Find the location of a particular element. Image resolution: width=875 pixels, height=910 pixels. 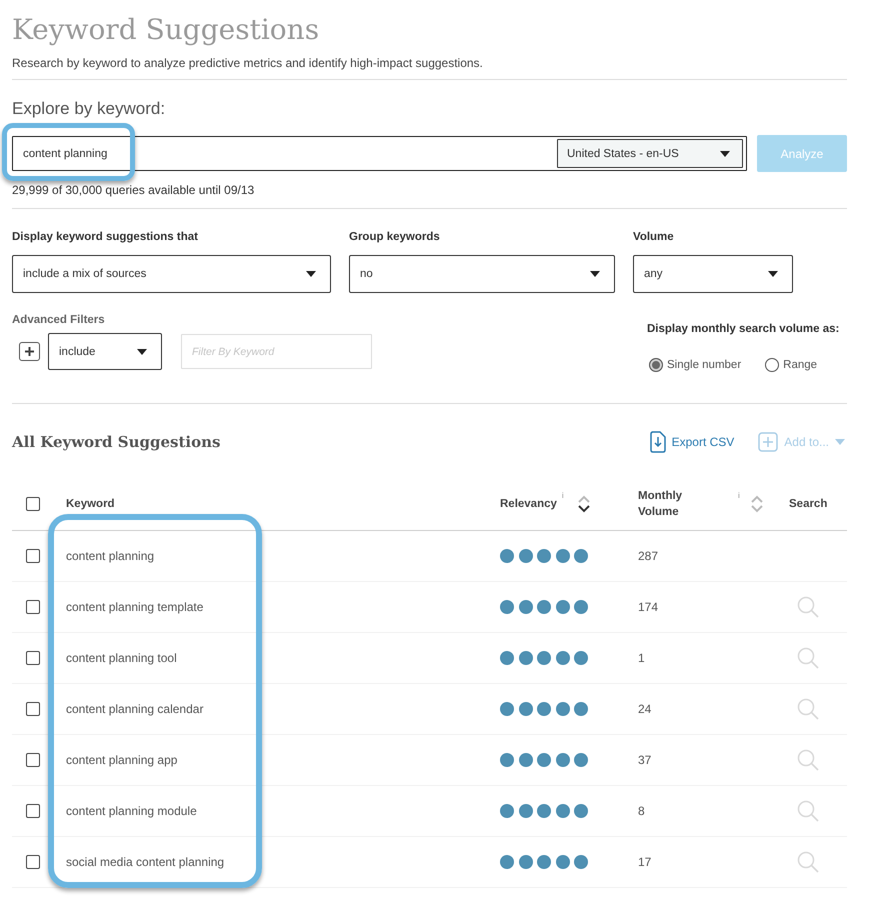

quota-text: 29,999 of 30,000 queries available until 09/13 is located at coordinates (133, 190).